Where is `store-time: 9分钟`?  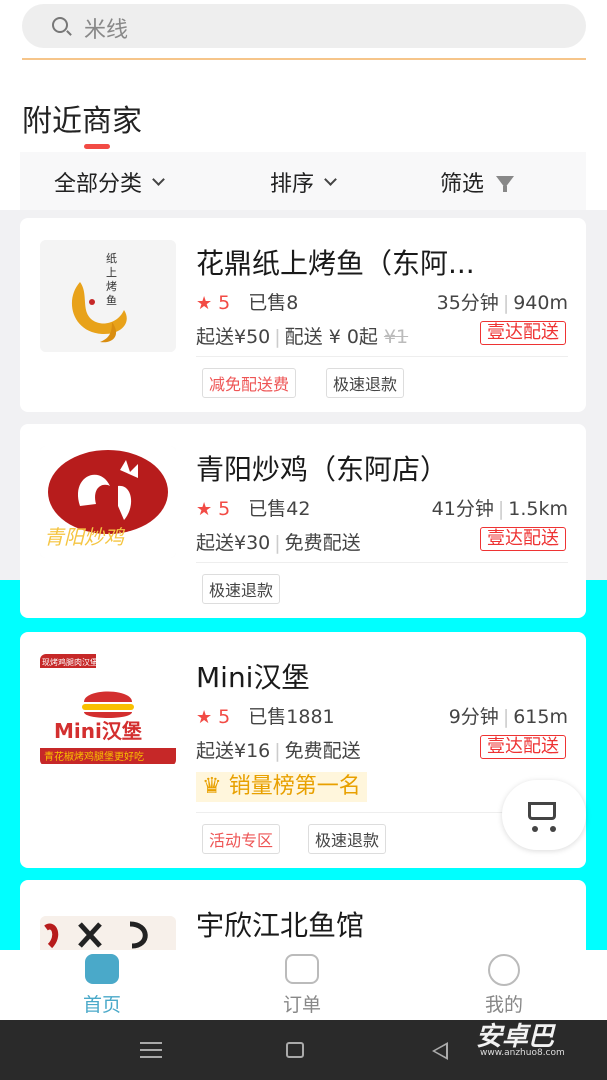 store-time: 9分钟 is located at coordinates (473, 717).